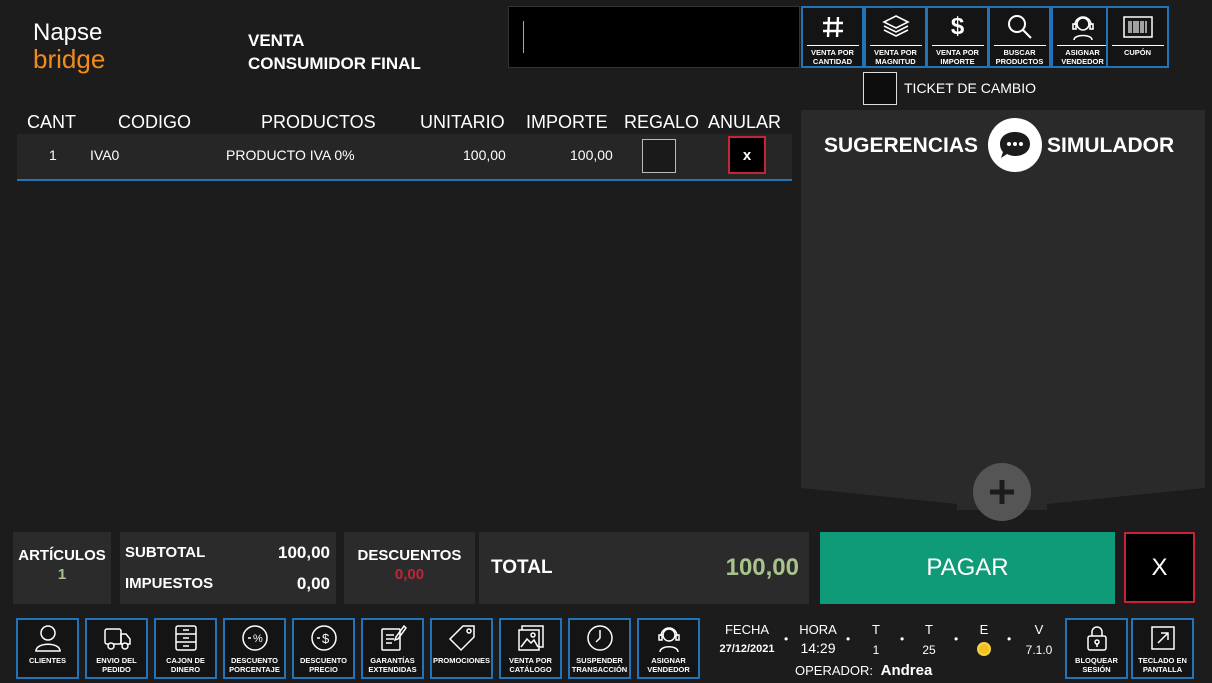  I want to click on version-label: V, so click(1039, 629).